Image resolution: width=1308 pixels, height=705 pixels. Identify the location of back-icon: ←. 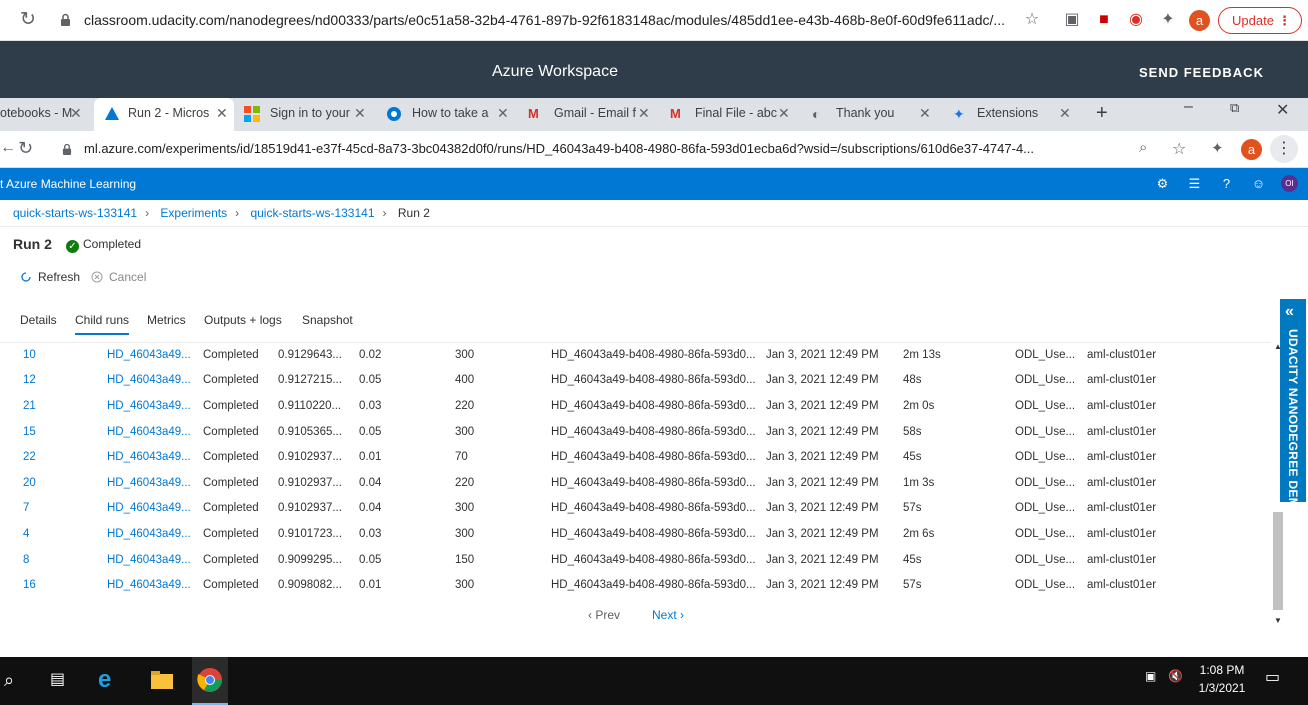
(8, 148).